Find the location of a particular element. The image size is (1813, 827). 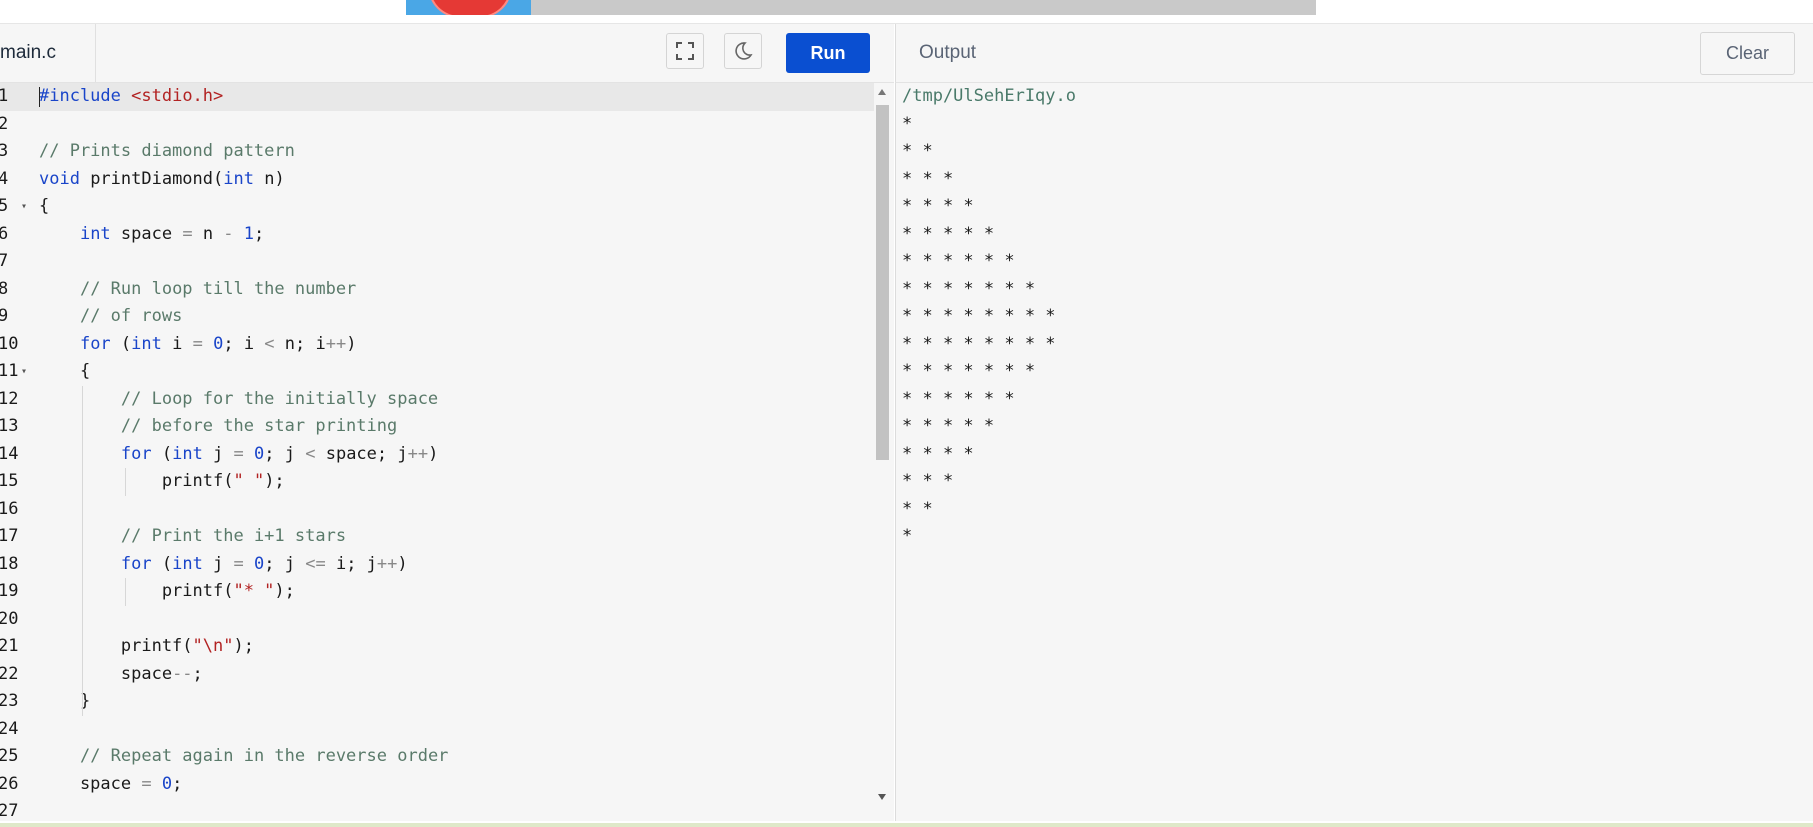

code-text: // Repeat again in the reverse order is located at coordinates (264, 756).